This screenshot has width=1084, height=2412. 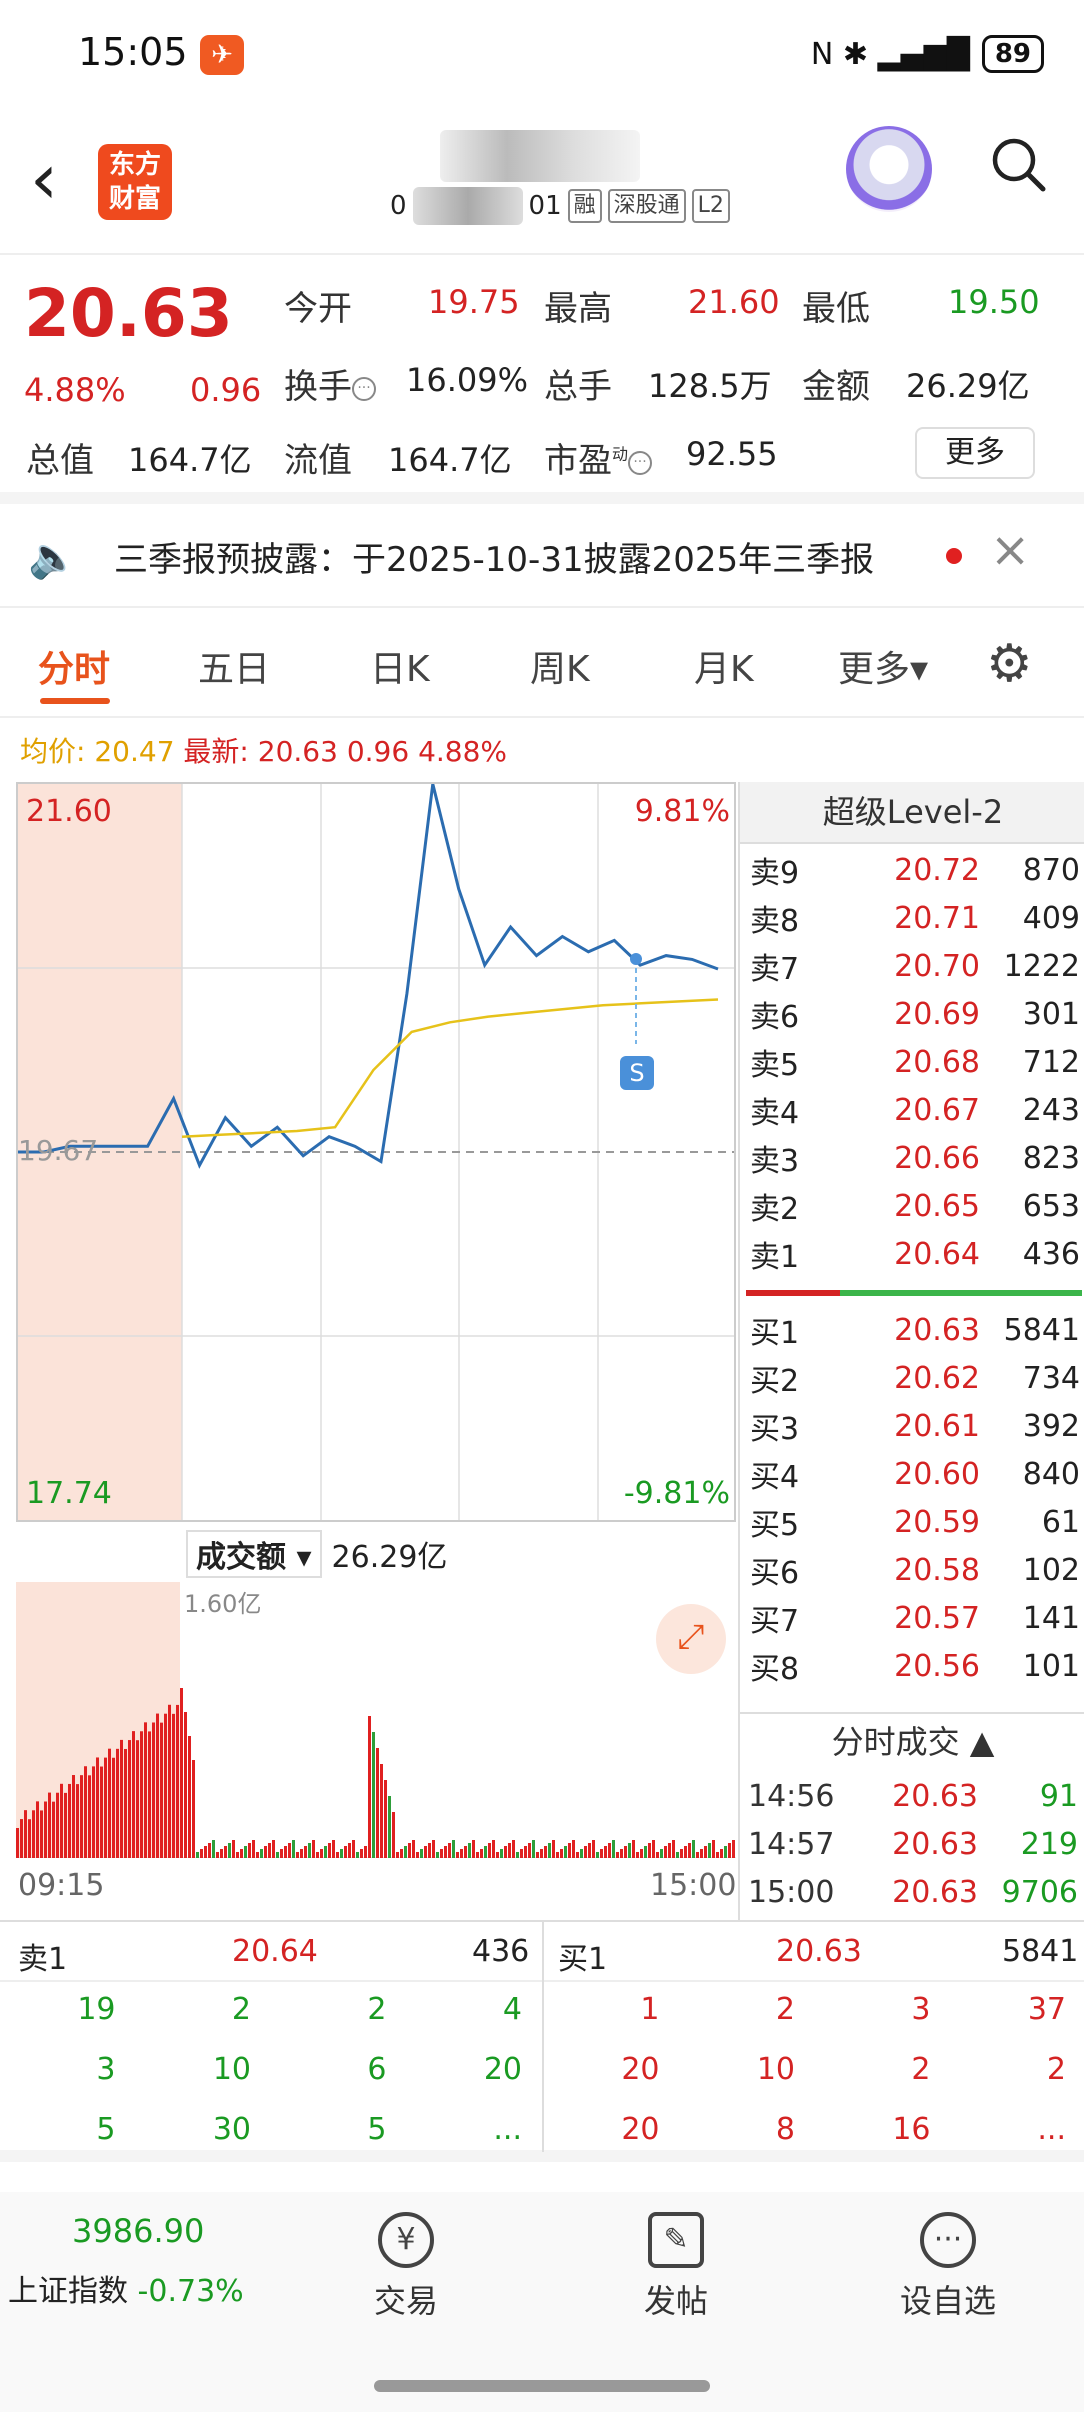 I want to click on queue-item: 2, so click(x=241, y=2009).